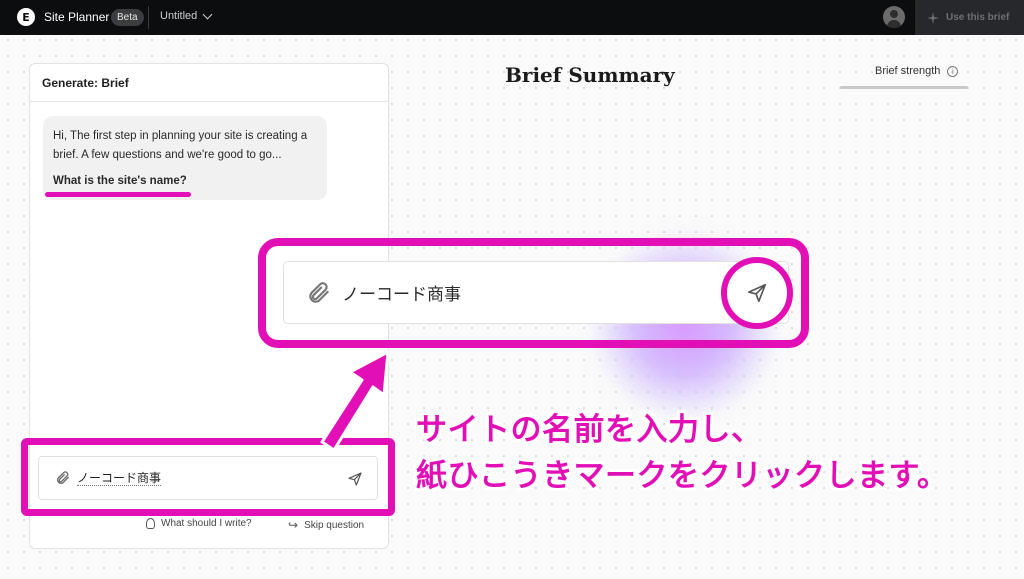 The width and height of the screenshot is (1024, 579). What do you see at coordinates (953, 71) in the screenshot?
I see `info-icon: i` at bounding box center [953, 71].